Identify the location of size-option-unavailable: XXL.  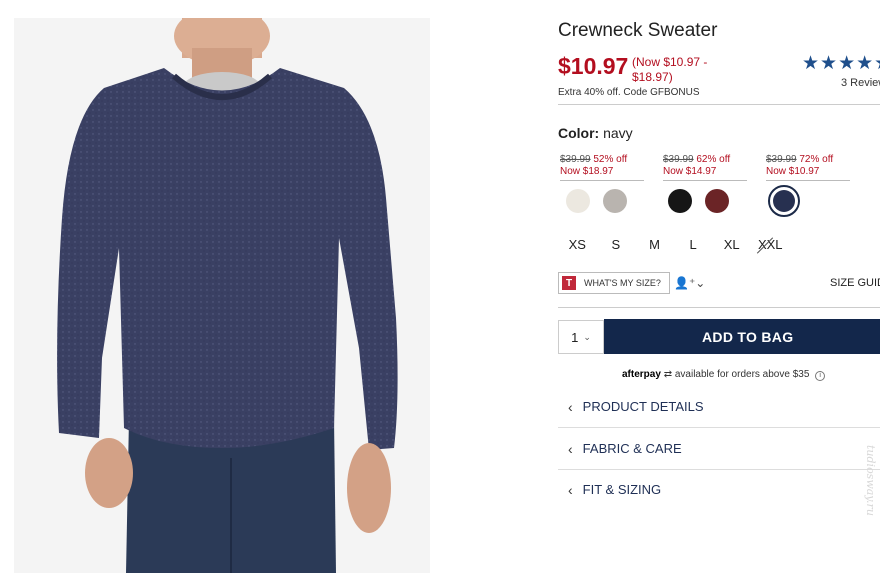
(770, 244).